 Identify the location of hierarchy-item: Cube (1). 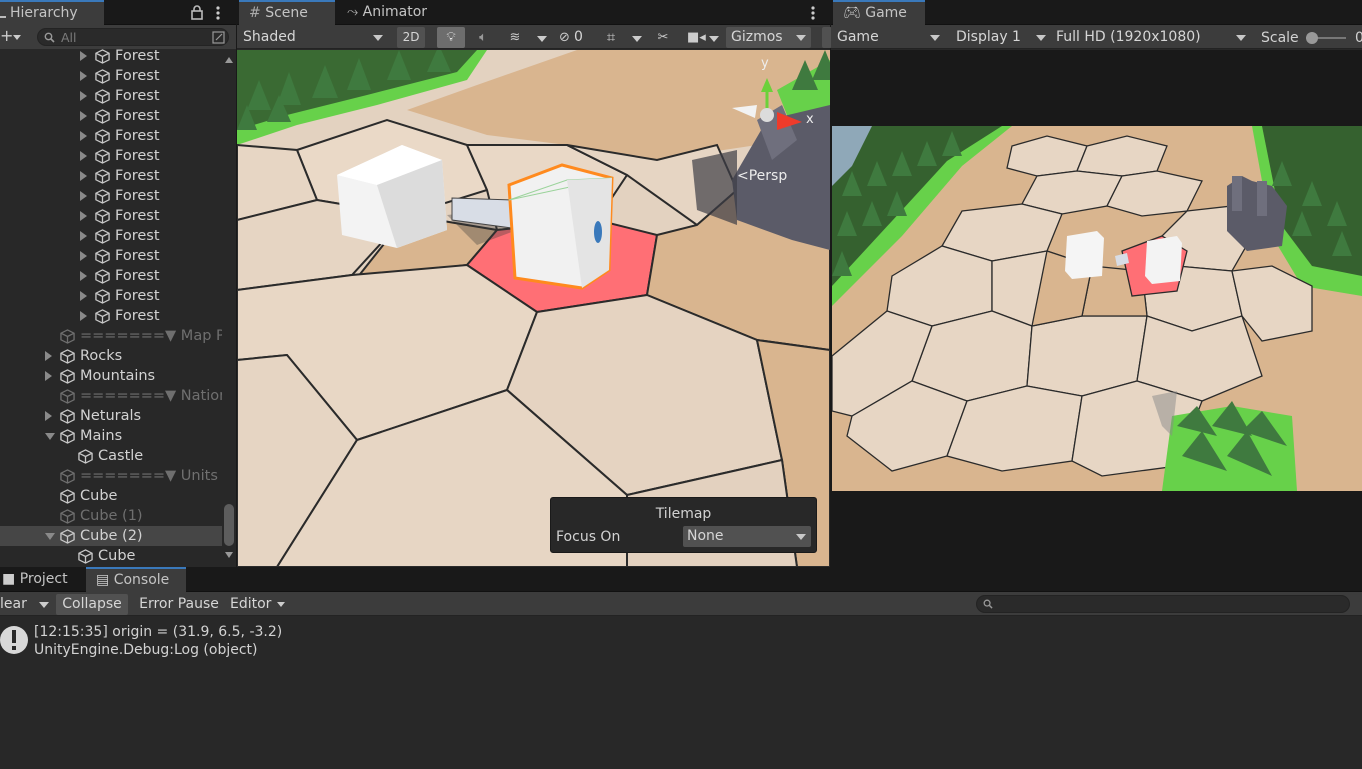
(111, 516).